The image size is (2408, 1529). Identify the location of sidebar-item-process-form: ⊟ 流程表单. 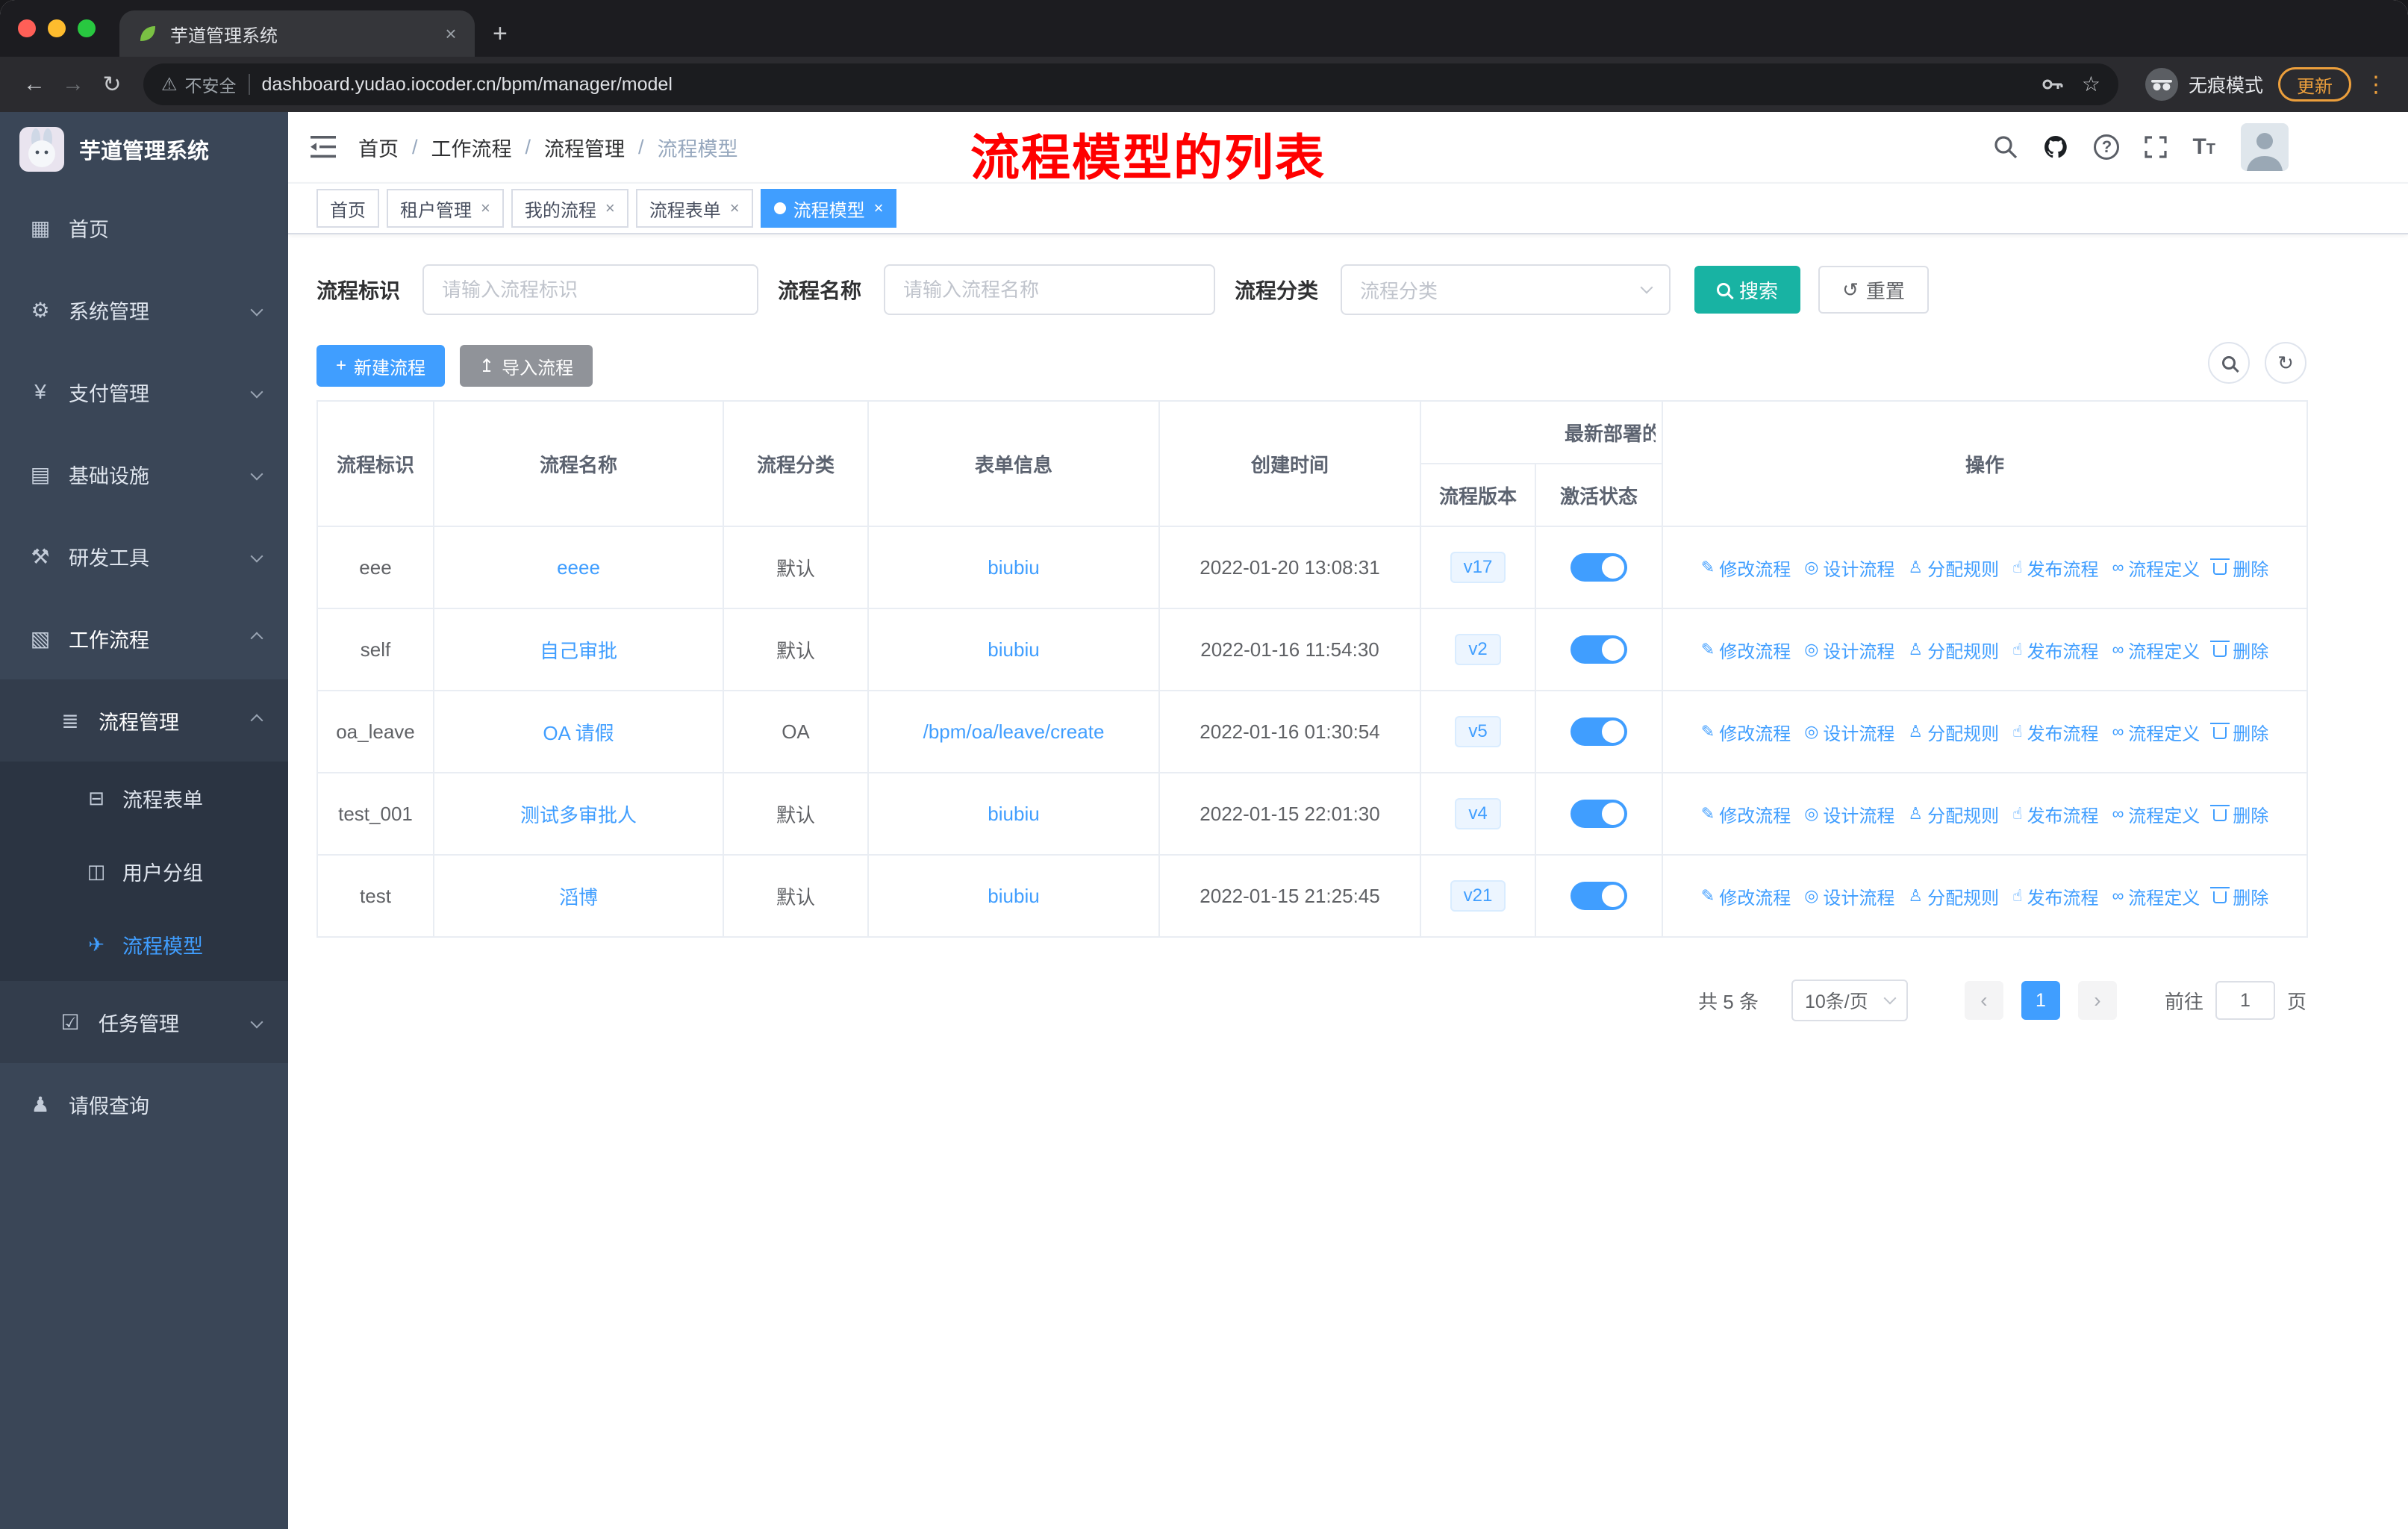
(144, 799).